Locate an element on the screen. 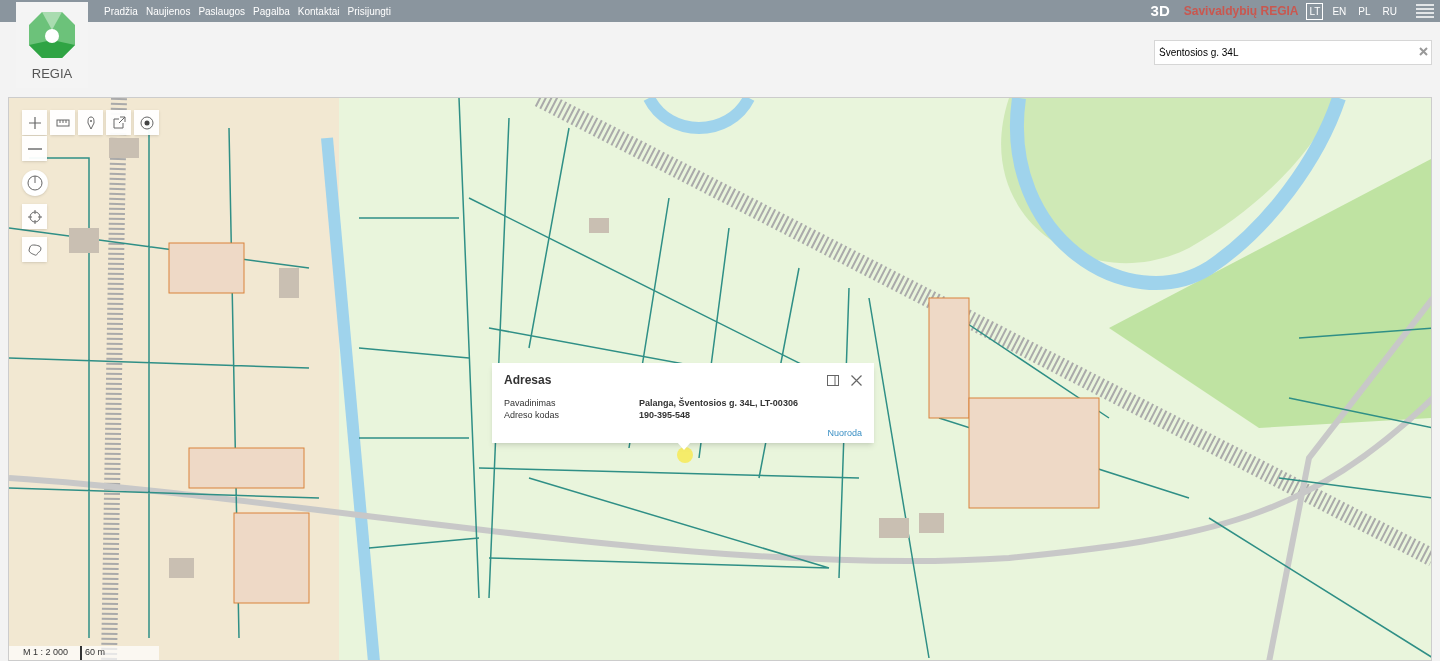 The height and width of the screenshot is (661, 1440). region-outline-icon is located at coordinates (34, 249).